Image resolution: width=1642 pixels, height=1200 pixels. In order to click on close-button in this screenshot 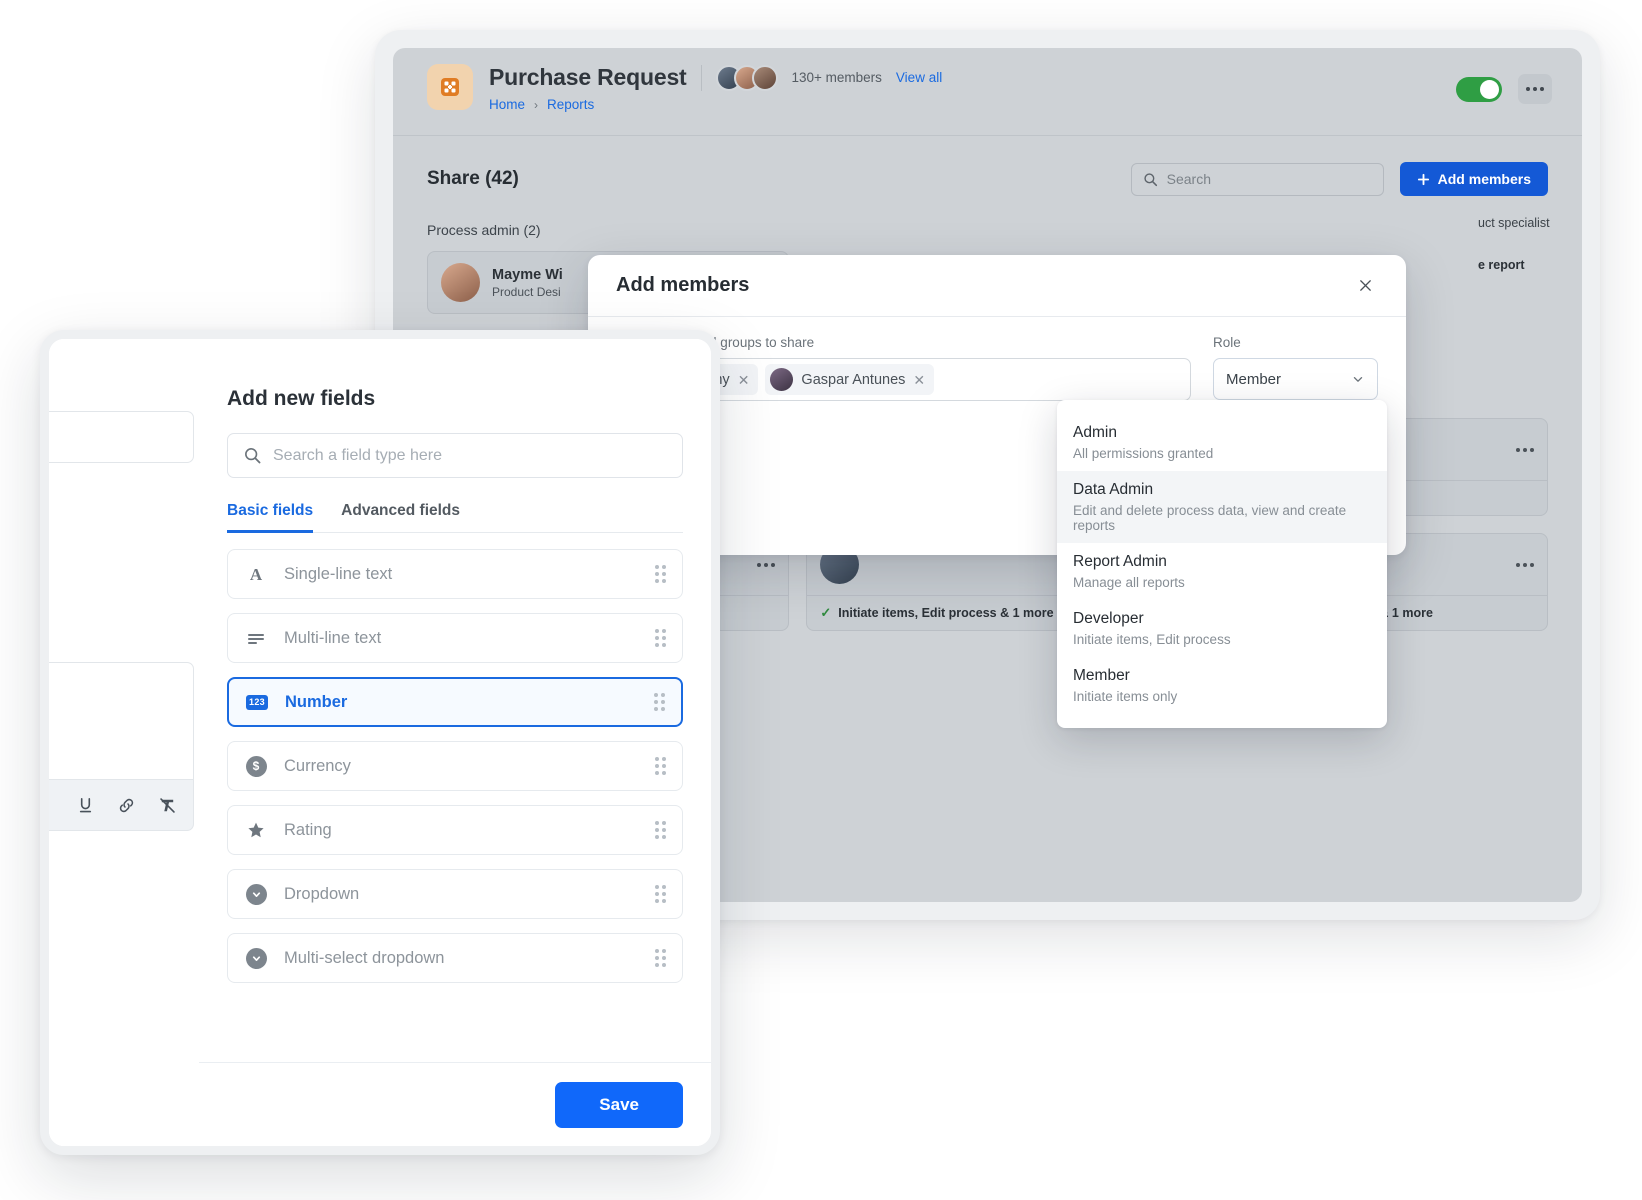, I will do `click(1365, 286)`.